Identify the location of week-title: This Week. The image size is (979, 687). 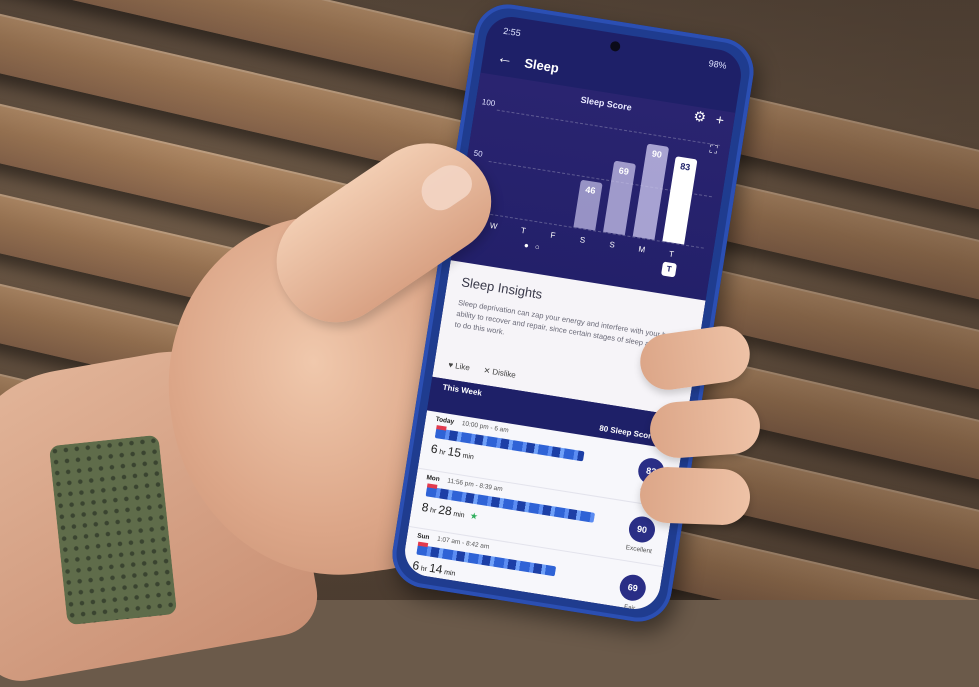
(462, 390).